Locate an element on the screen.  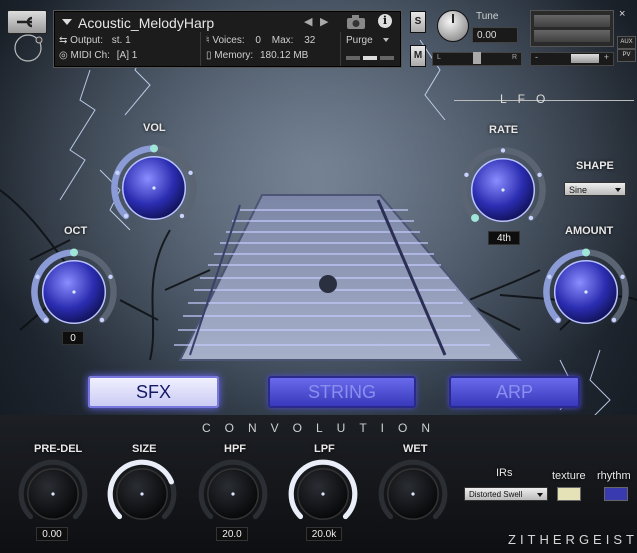
lpf-value: 20.0k is located at coordinates (324, 534).